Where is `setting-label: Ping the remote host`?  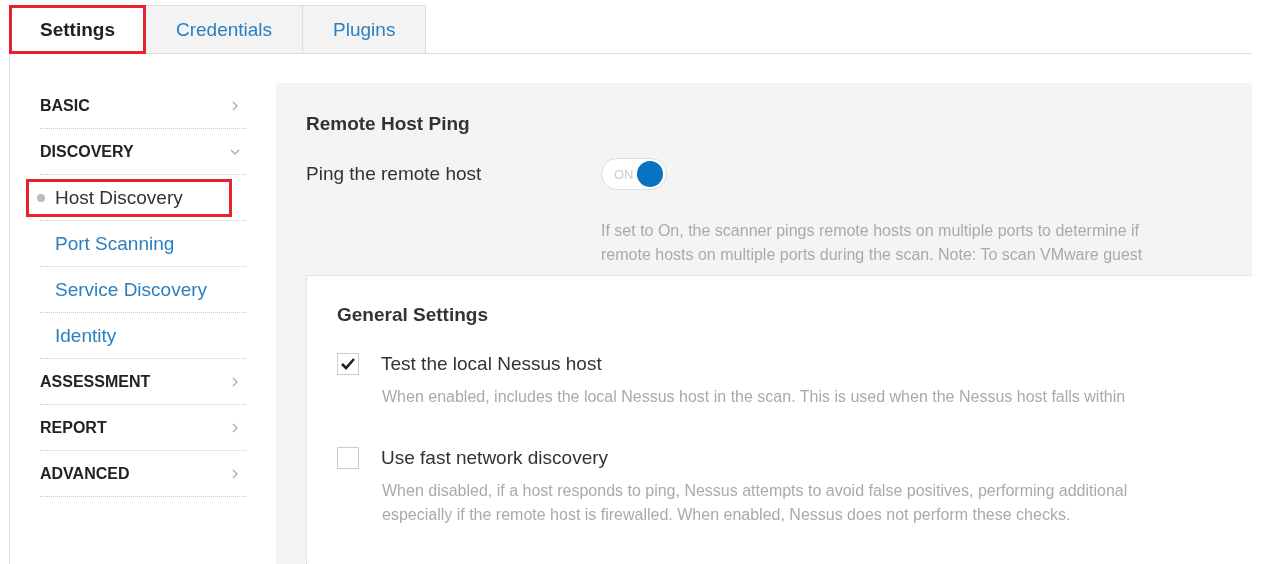
setting-label: Ping the remote host is located at coordinates (394, 174).